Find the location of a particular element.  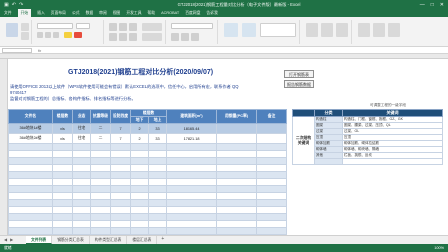

ribbon-tab-data: 数据 is located at coordinates (90, 13).